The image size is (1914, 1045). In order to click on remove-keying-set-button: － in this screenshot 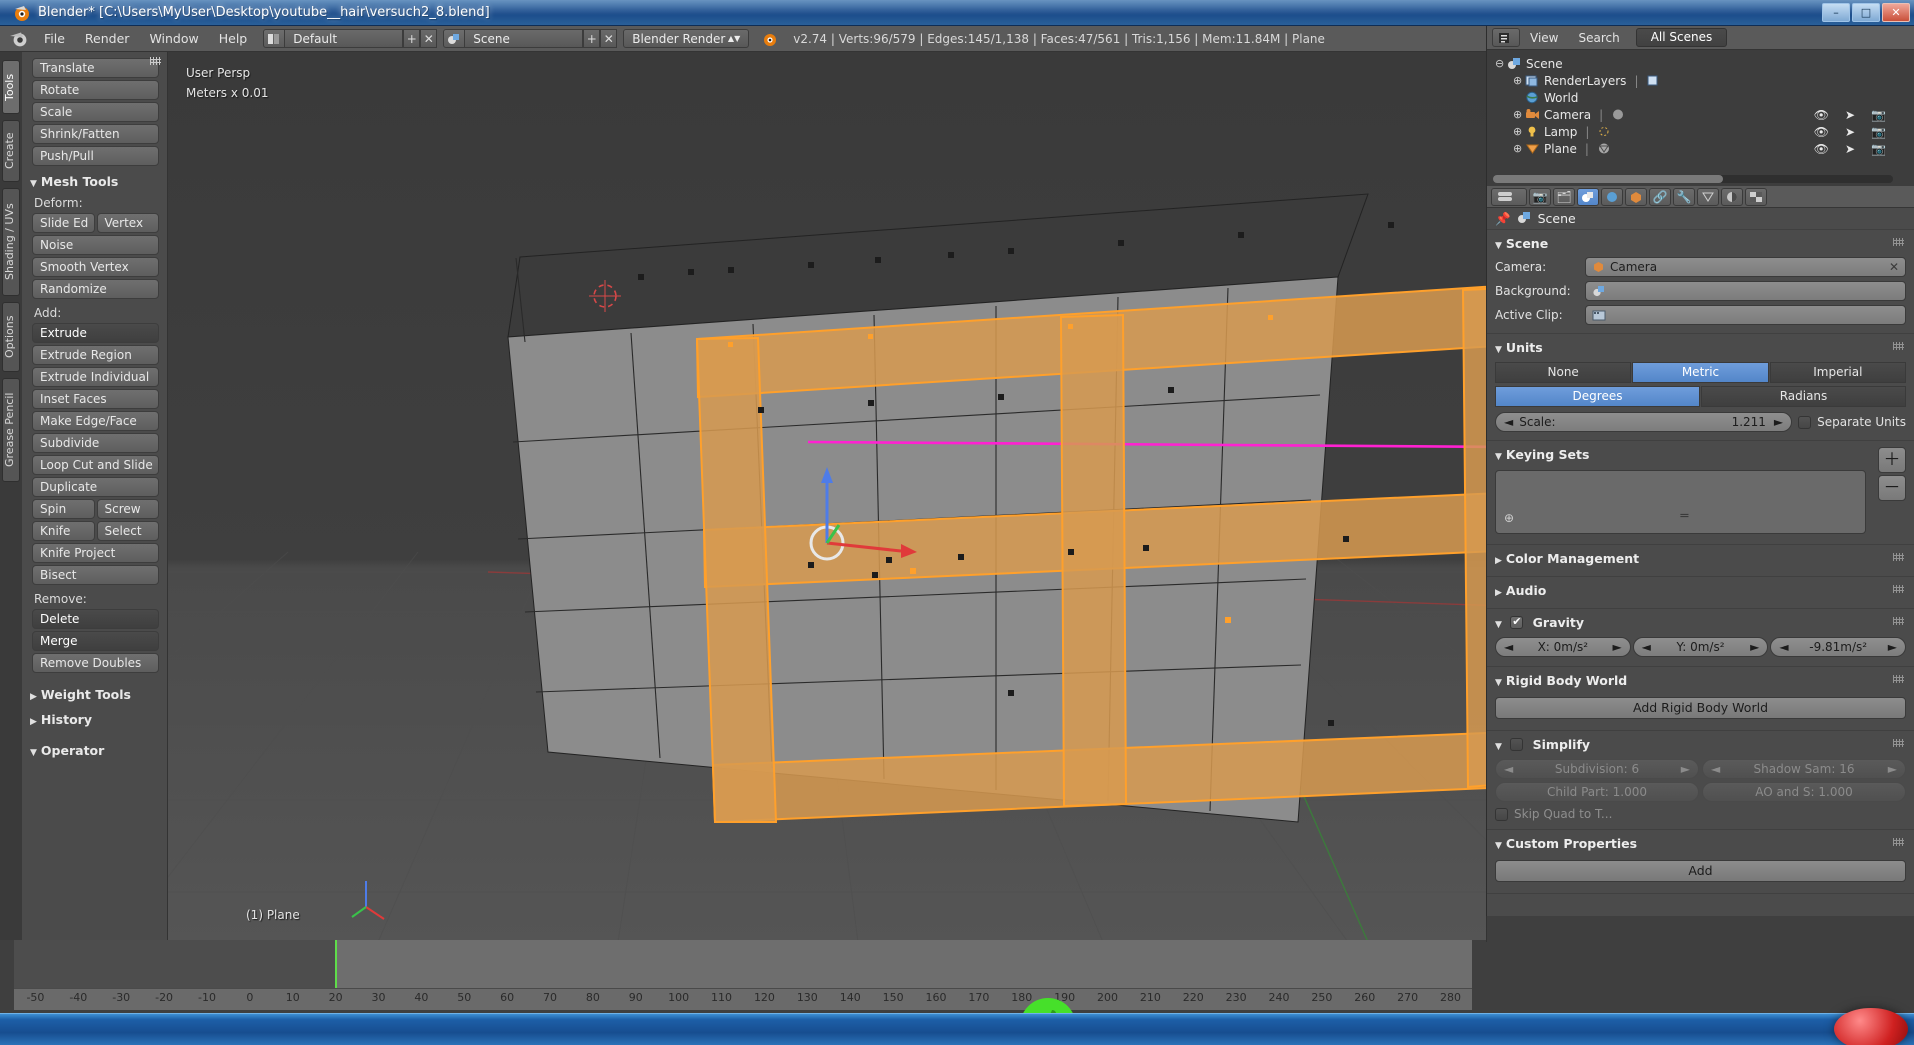, I will do `click(1892, 488)`.